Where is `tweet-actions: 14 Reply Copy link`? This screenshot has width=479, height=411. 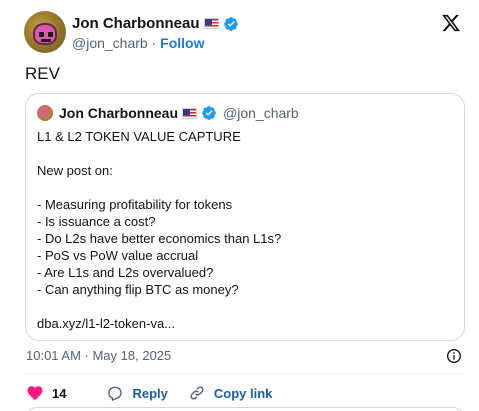 tweet-actions: 14 Reply Copy link is located at coordinates (149, 393).